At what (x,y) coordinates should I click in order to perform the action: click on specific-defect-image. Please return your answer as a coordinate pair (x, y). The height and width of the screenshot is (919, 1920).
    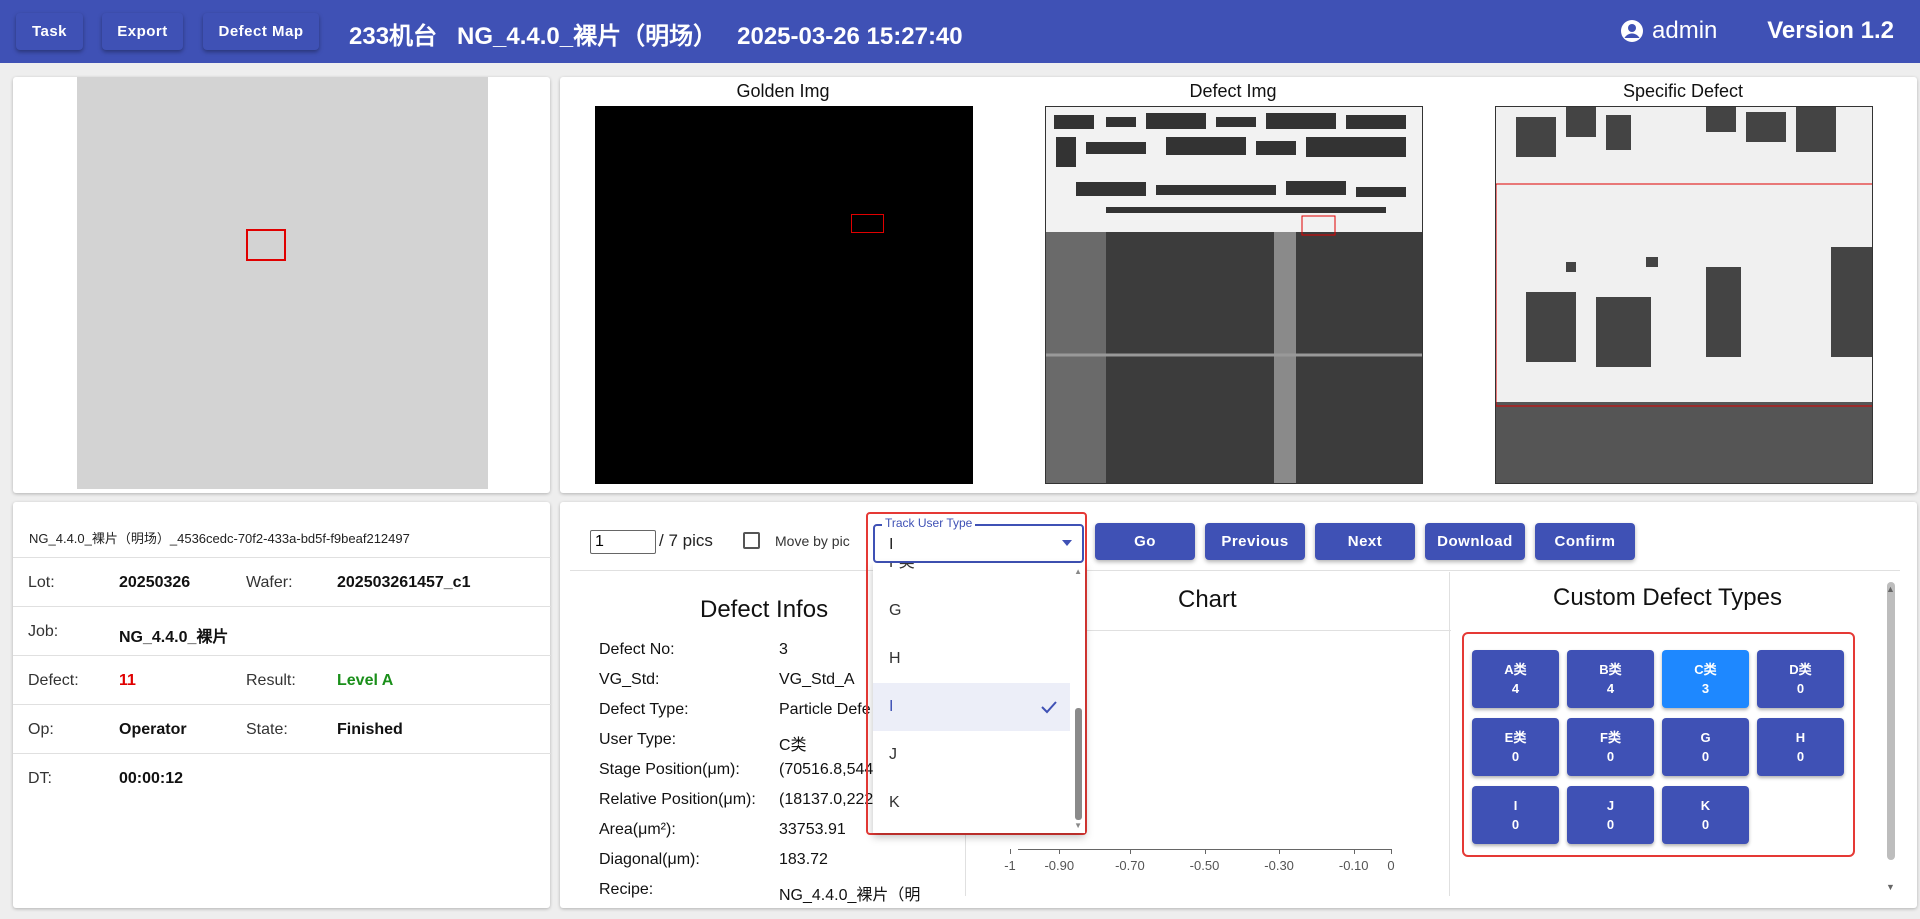
    Looking at the image, I should click on (1684, 295).